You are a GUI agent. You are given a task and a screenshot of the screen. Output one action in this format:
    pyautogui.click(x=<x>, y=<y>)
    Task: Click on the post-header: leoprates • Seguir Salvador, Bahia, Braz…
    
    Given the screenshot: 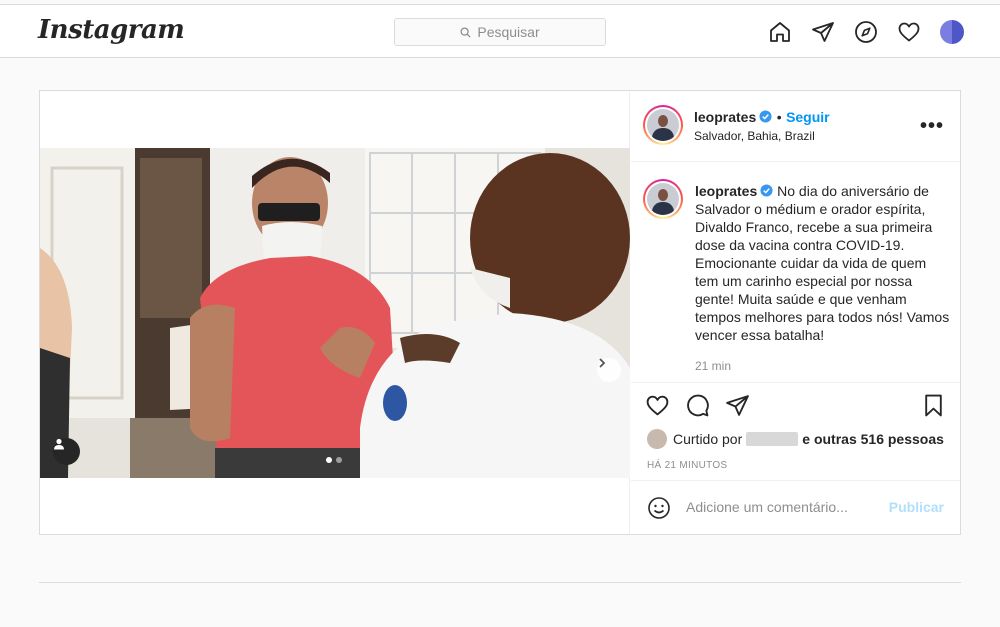 What is the action you would take?
    pyautogui.click(x=795, y=126)
    